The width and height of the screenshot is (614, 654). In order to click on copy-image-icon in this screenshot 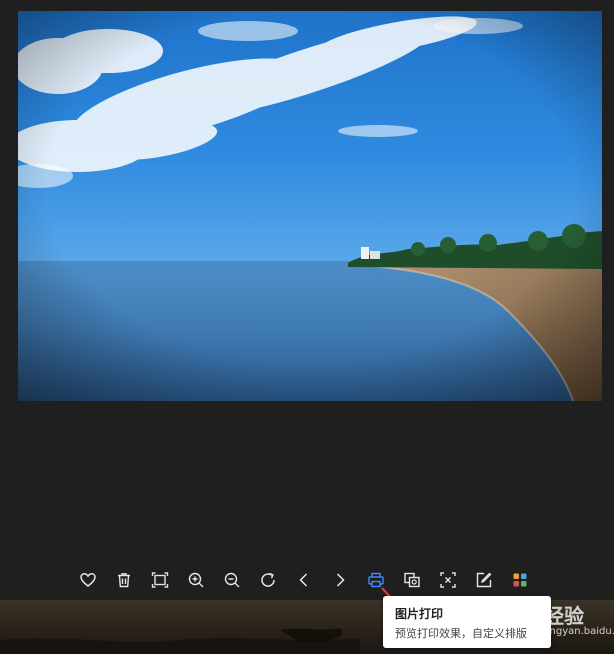, I will do `click(412, 580)`.